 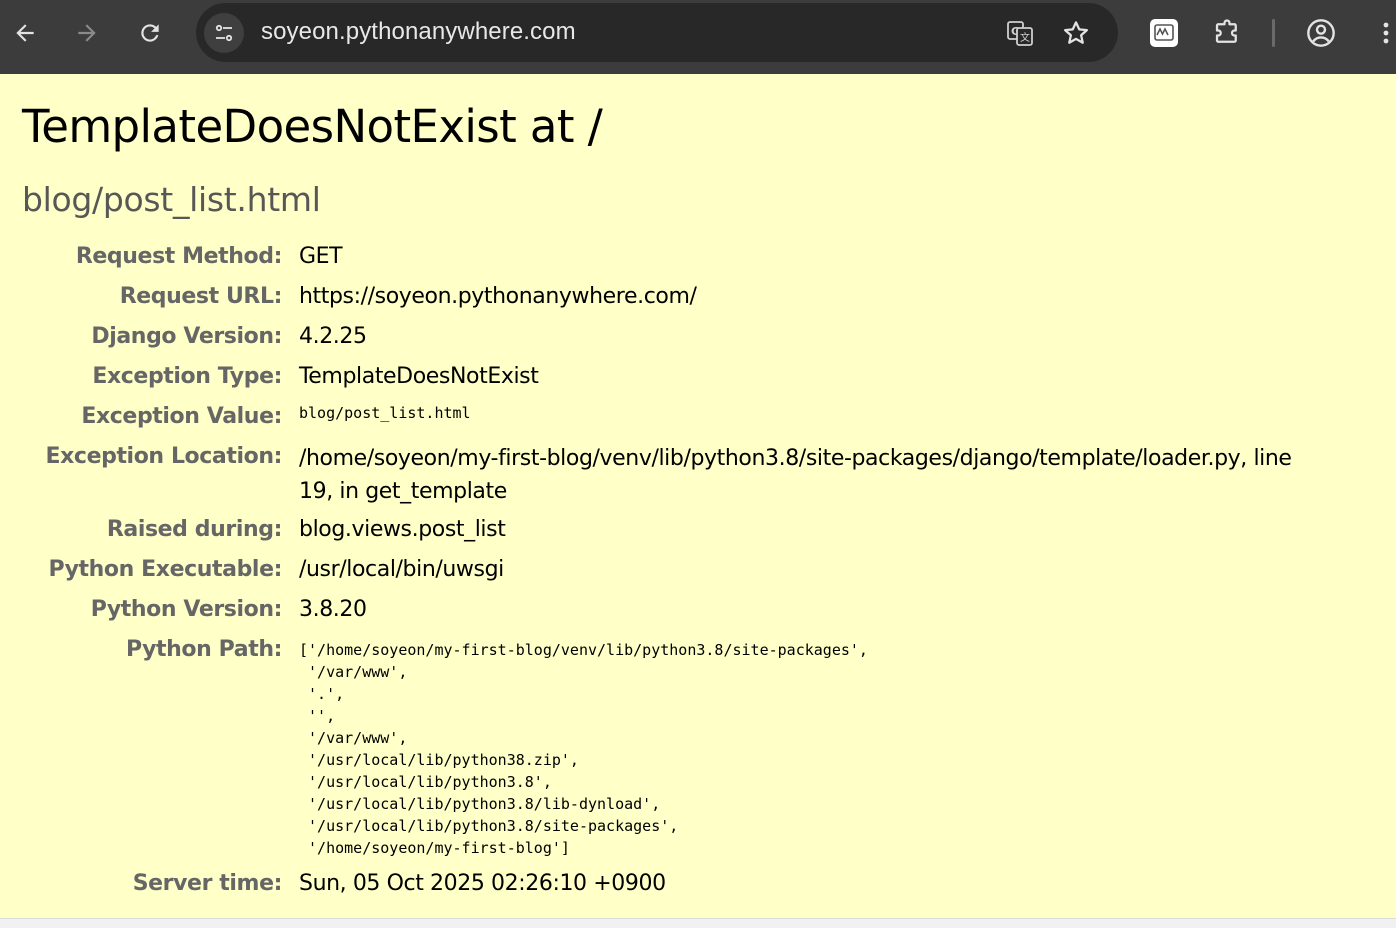 I want to click on extensions-button, so click(x=1227, y=33).